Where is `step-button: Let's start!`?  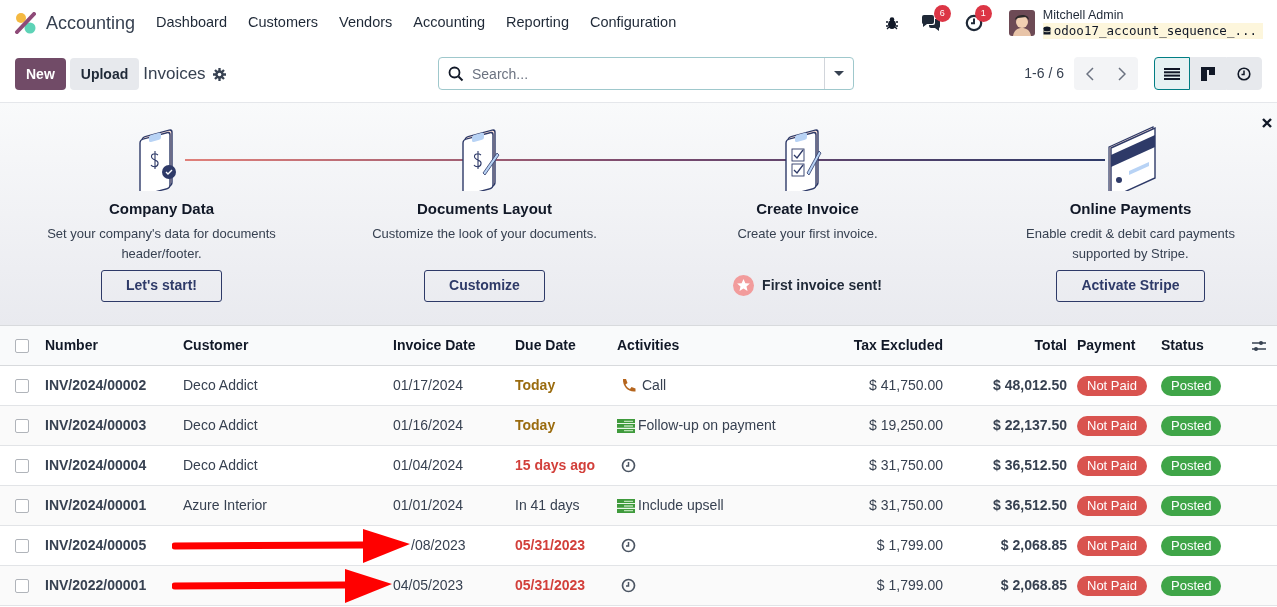 step-button: Let's start! is located at coordinates (161, 285).